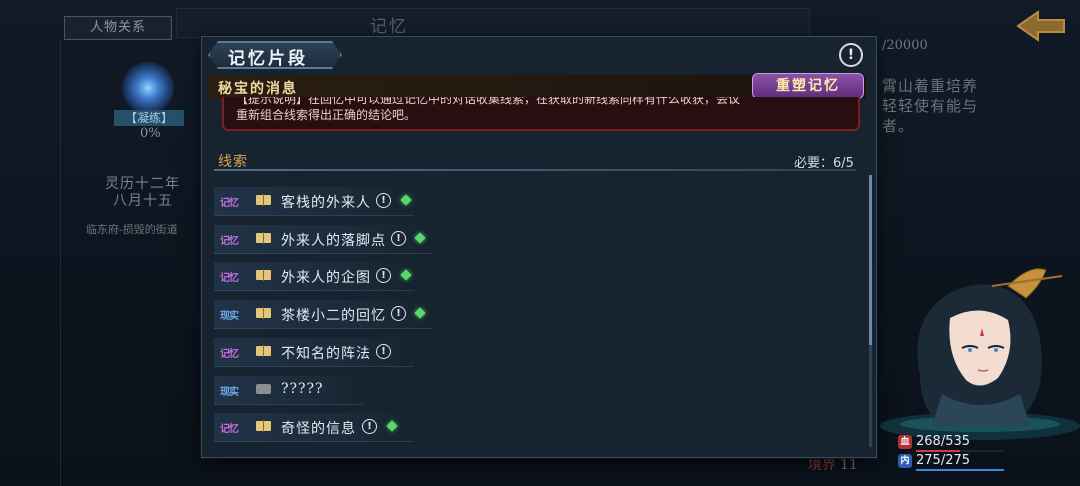  Describe the element at coordinates (333, 316) in the screenshot. I see `clue-name: 茶楼小二的回忆` at that location.